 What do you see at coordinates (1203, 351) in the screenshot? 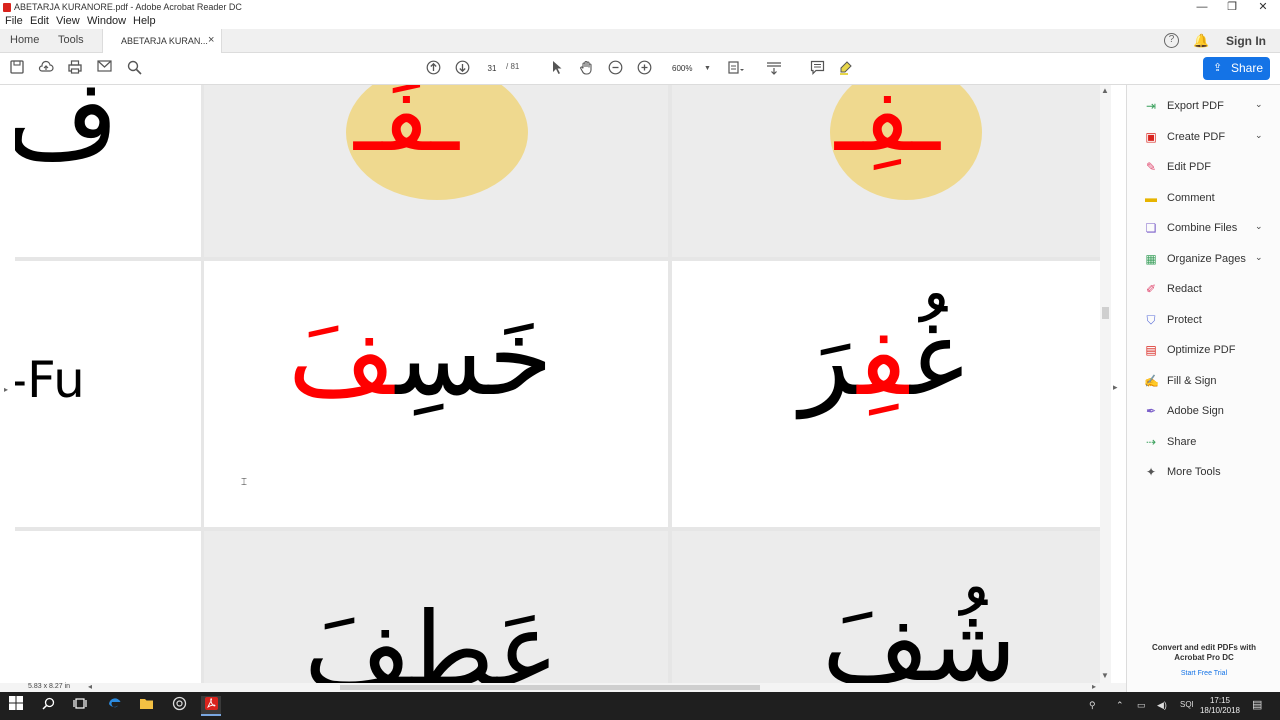
I see `tool-optimize-pdf: ▤ Optimize PDF` at bounding box center [1203, 351].